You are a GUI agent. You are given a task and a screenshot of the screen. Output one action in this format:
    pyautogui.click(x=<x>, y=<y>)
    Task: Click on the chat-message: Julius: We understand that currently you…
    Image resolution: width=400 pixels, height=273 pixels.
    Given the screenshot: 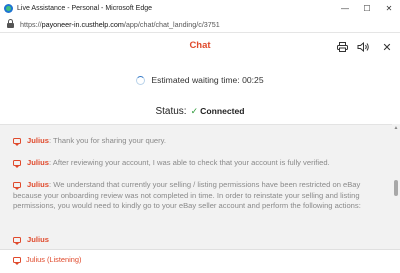 What is the action you would take?
    pyautogui.click(x=187, y=195)
    